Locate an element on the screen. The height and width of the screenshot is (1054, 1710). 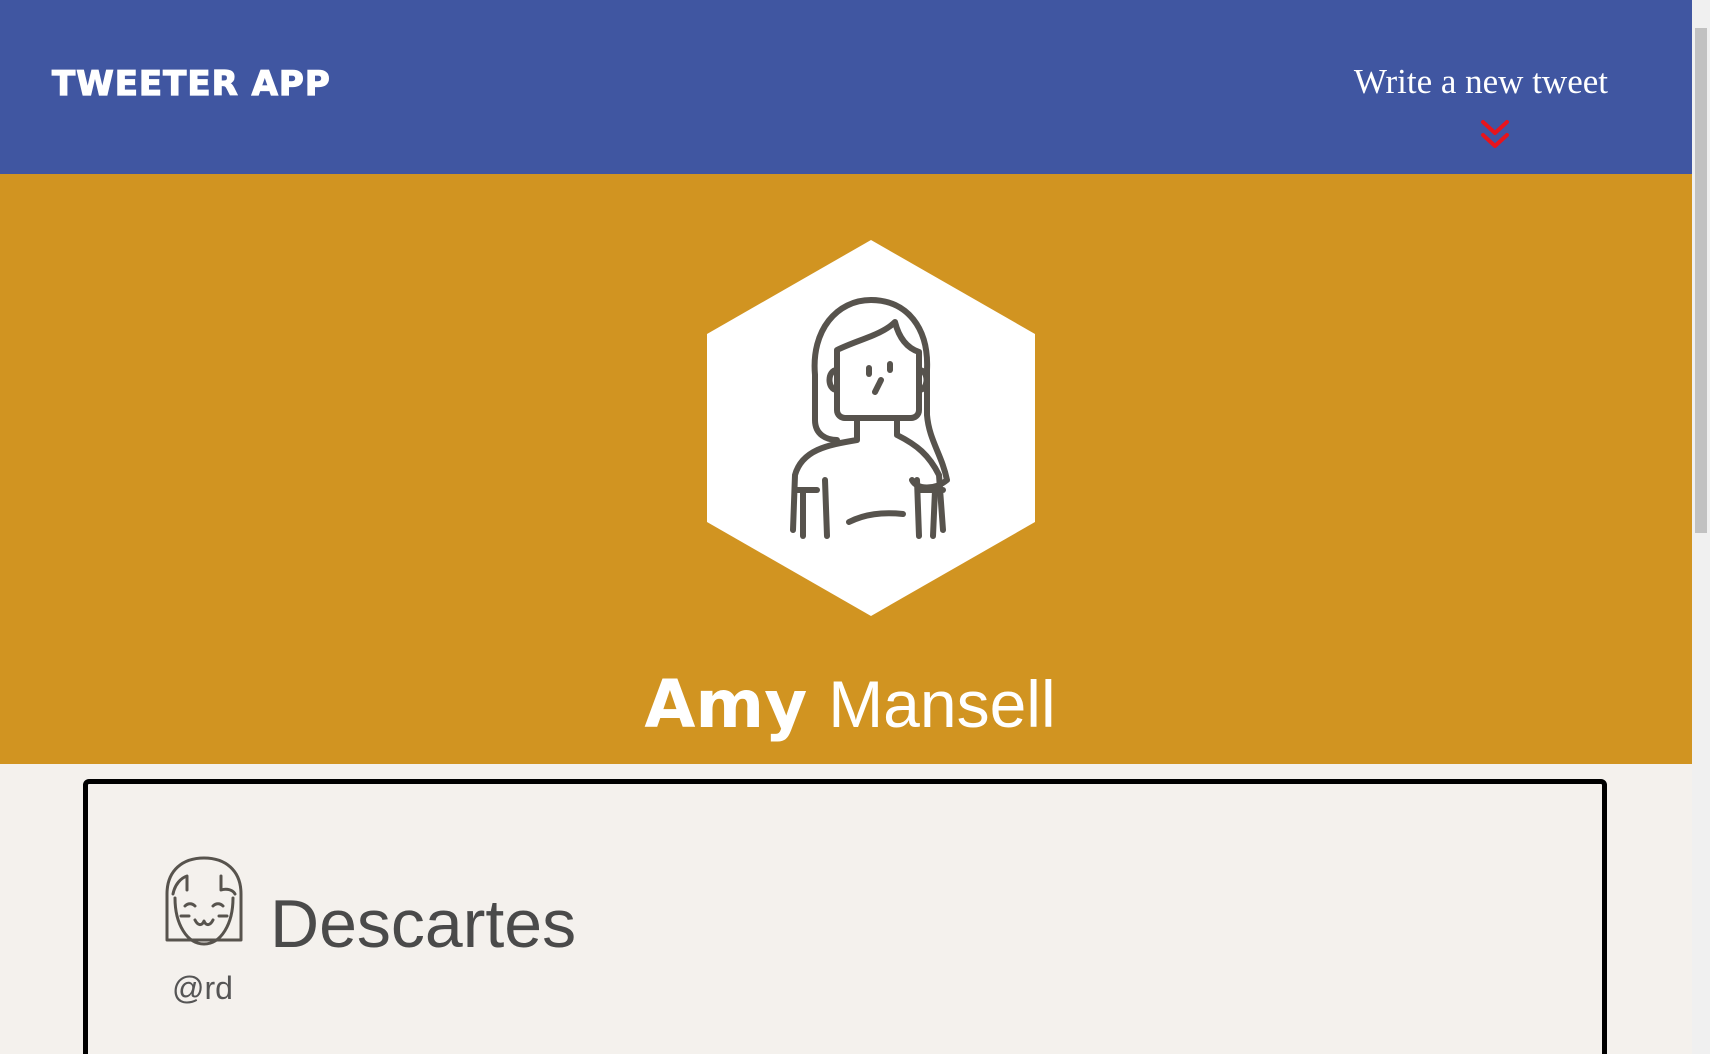
tweet-author-name: Descartes is located at coordinates (423, 924).